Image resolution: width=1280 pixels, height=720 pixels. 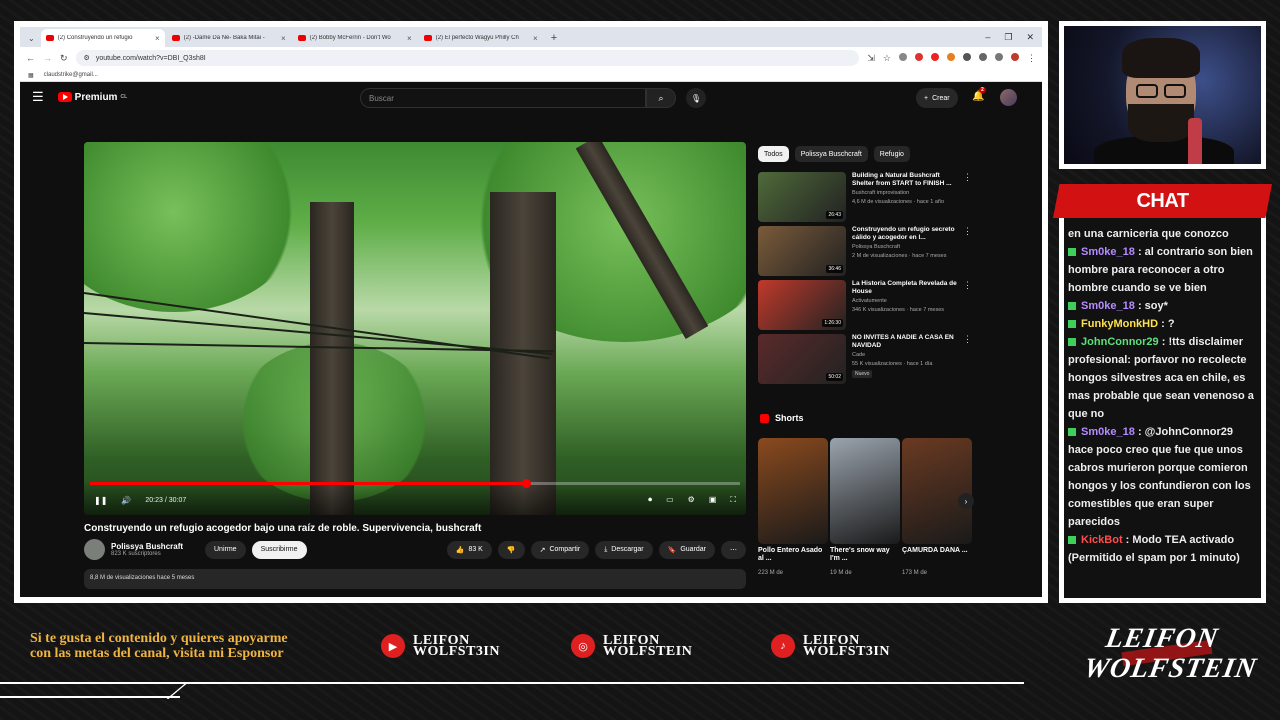 I want to click on video-thumbnail: 26:43, so click(x=802, y=197).